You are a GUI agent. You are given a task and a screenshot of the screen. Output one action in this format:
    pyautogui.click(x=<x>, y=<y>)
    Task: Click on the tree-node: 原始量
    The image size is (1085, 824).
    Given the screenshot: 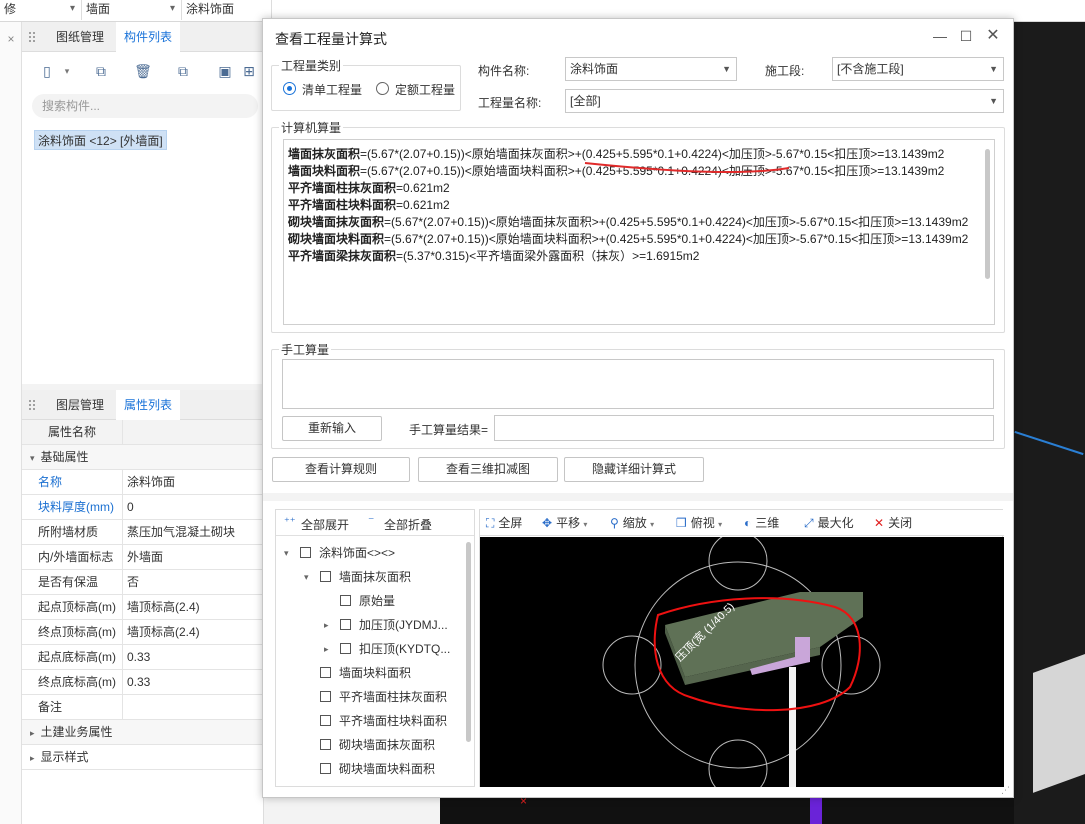 What is the action you would take?
    pyautogui.click(x=367, y=601)
    